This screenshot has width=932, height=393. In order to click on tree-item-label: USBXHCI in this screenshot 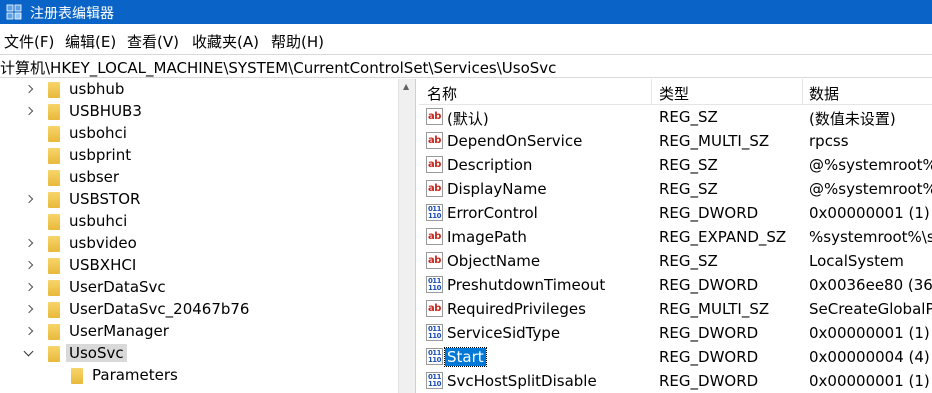, I will do `click(103, 265)`.